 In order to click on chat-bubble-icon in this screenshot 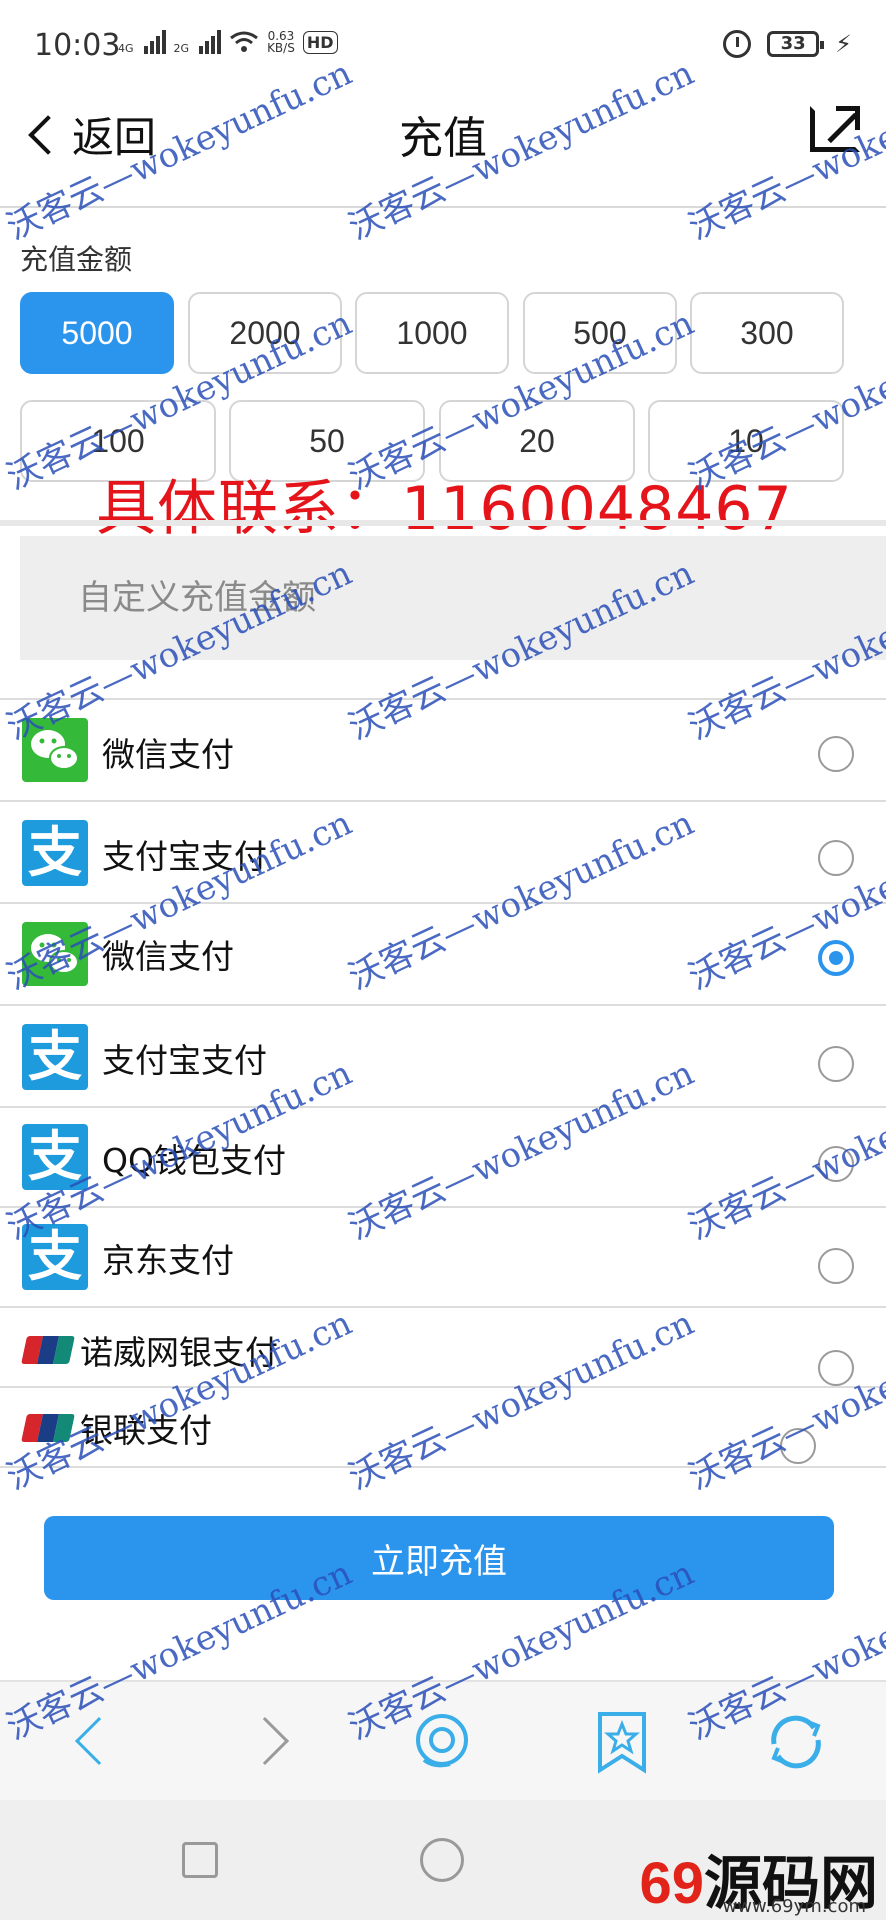, I will do `click(442, 1742)`.